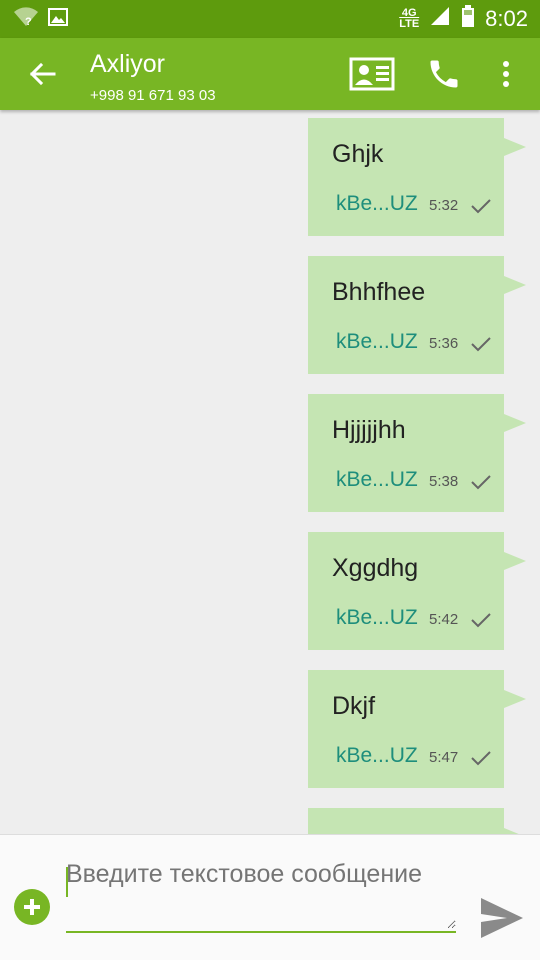  What do you see at coordinates (417, 729) in the screenshot?
I see `message-bubble: Dkjf kBe...UZ 5:47` at bounding box center [417, 729].